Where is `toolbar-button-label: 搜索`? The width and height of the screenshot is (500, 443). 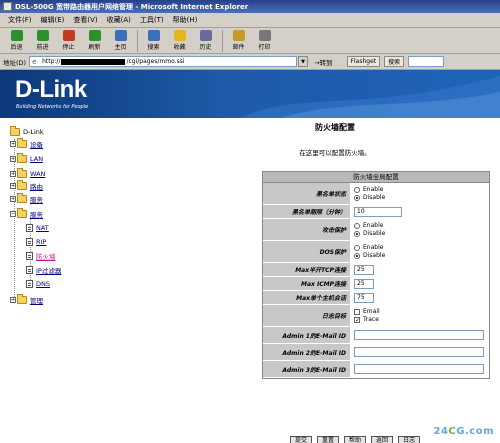 toolbar-button-label: 搜索 is located at coordinates (153, 47).